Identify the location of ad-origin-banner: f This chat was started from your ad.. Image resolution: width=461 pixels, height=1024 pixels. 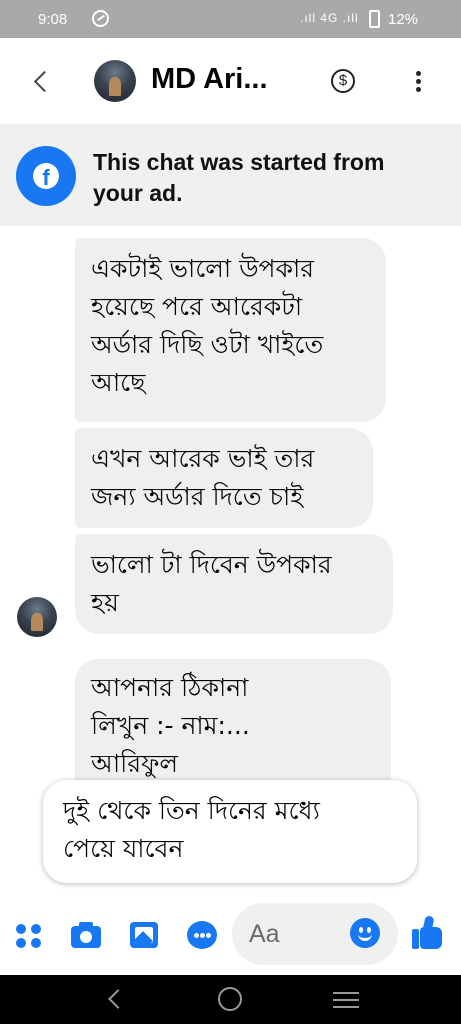
(230, 175).